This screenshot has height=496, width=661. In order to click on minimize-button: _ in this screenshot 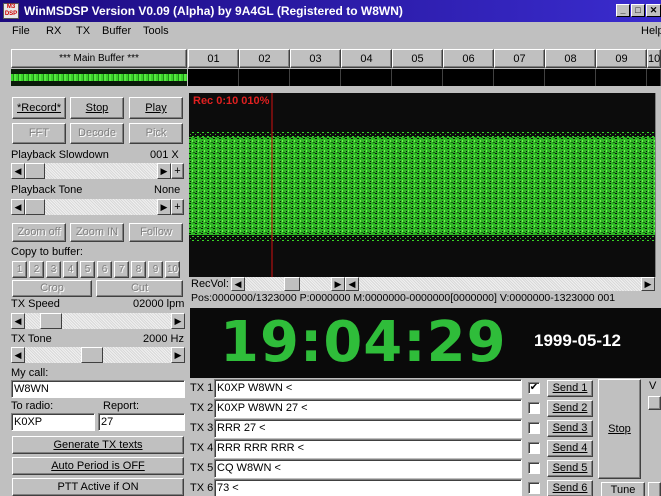, I will do `click(623, 10)`.